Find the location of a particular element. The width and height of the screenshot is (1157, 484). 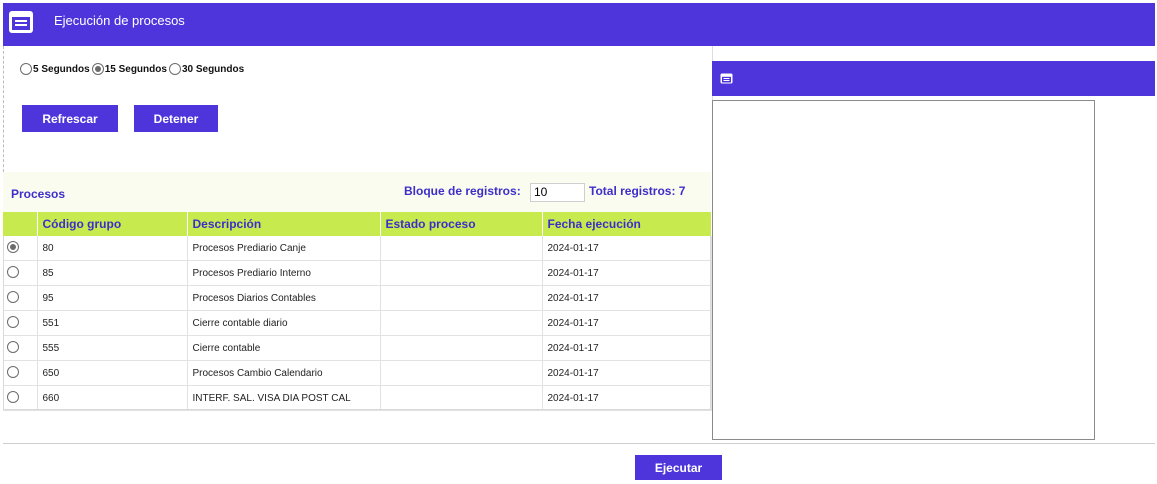

description-cell: Procesos Cambio Calendario is located at coordinates (284, 373).